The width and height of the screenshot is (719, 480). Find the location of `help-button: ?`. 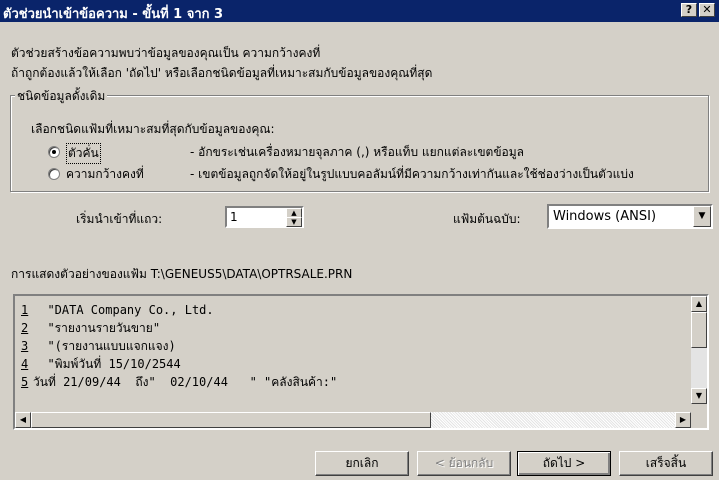

help-button: ? is located at coordinates (689, 10).